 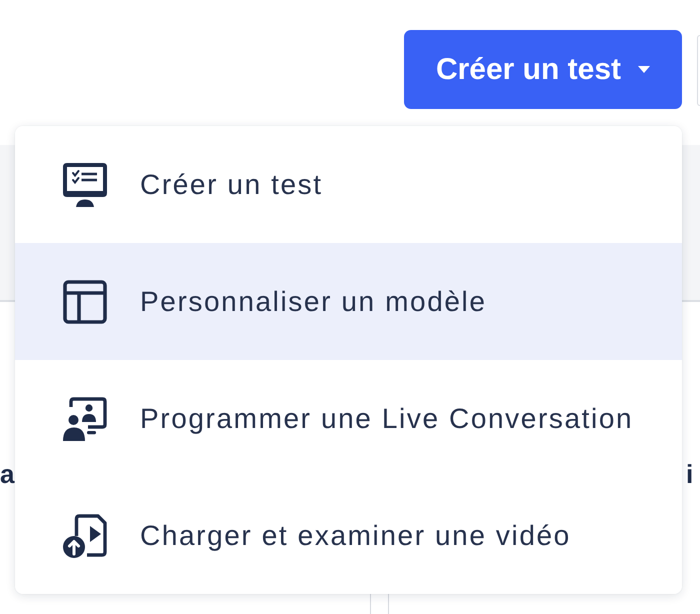 What do you see at coordinates (85, 418) in the screenshot?
I see `presenter-screen-icon` at bounding box center [85, 418].